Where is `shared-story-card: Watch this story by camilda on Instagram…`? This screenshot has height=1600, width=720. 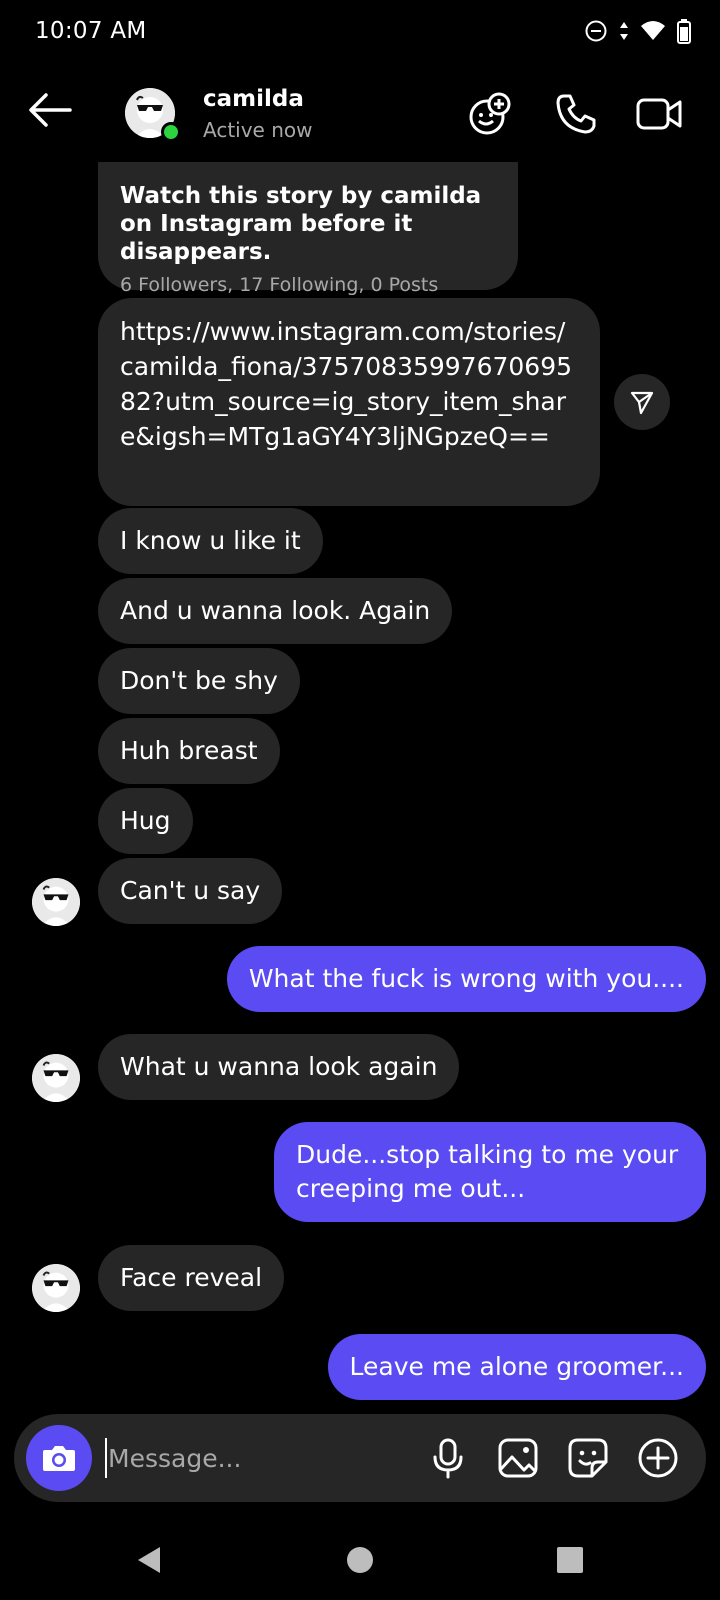 shared-story-card: Watch this story by camilda on Instagram… is located at coordinates (308, 229).